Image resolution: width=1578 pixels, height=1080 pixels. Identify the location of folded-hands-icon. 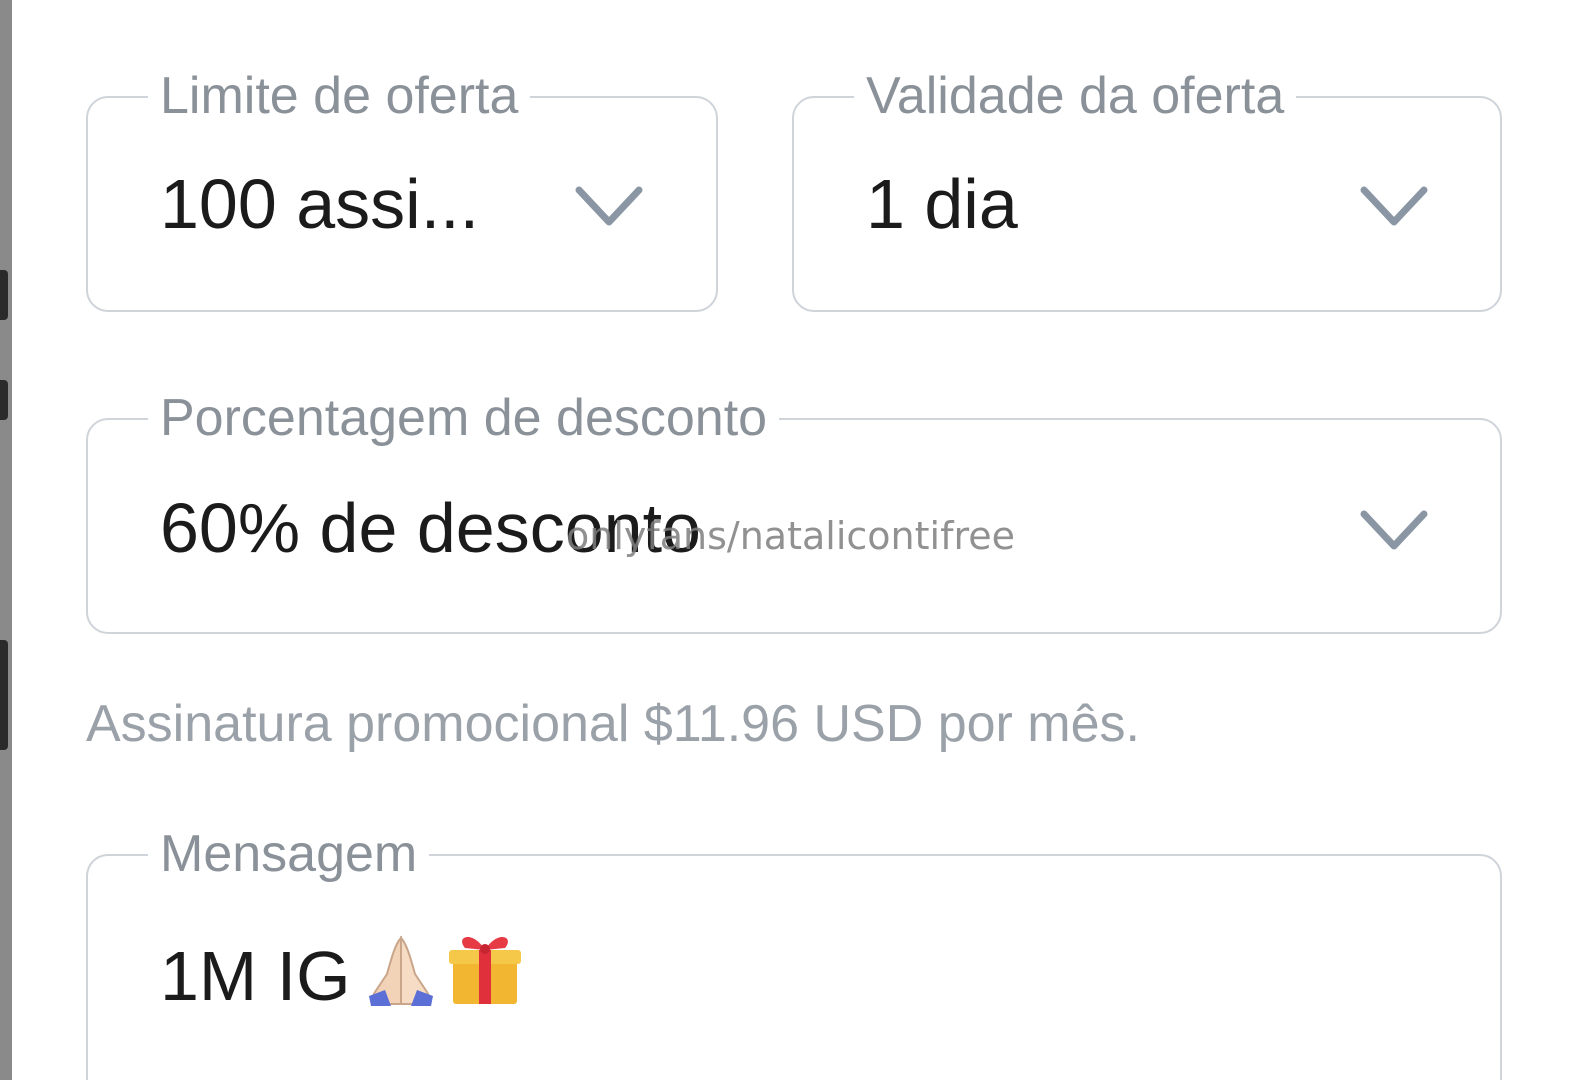
(401, 978).